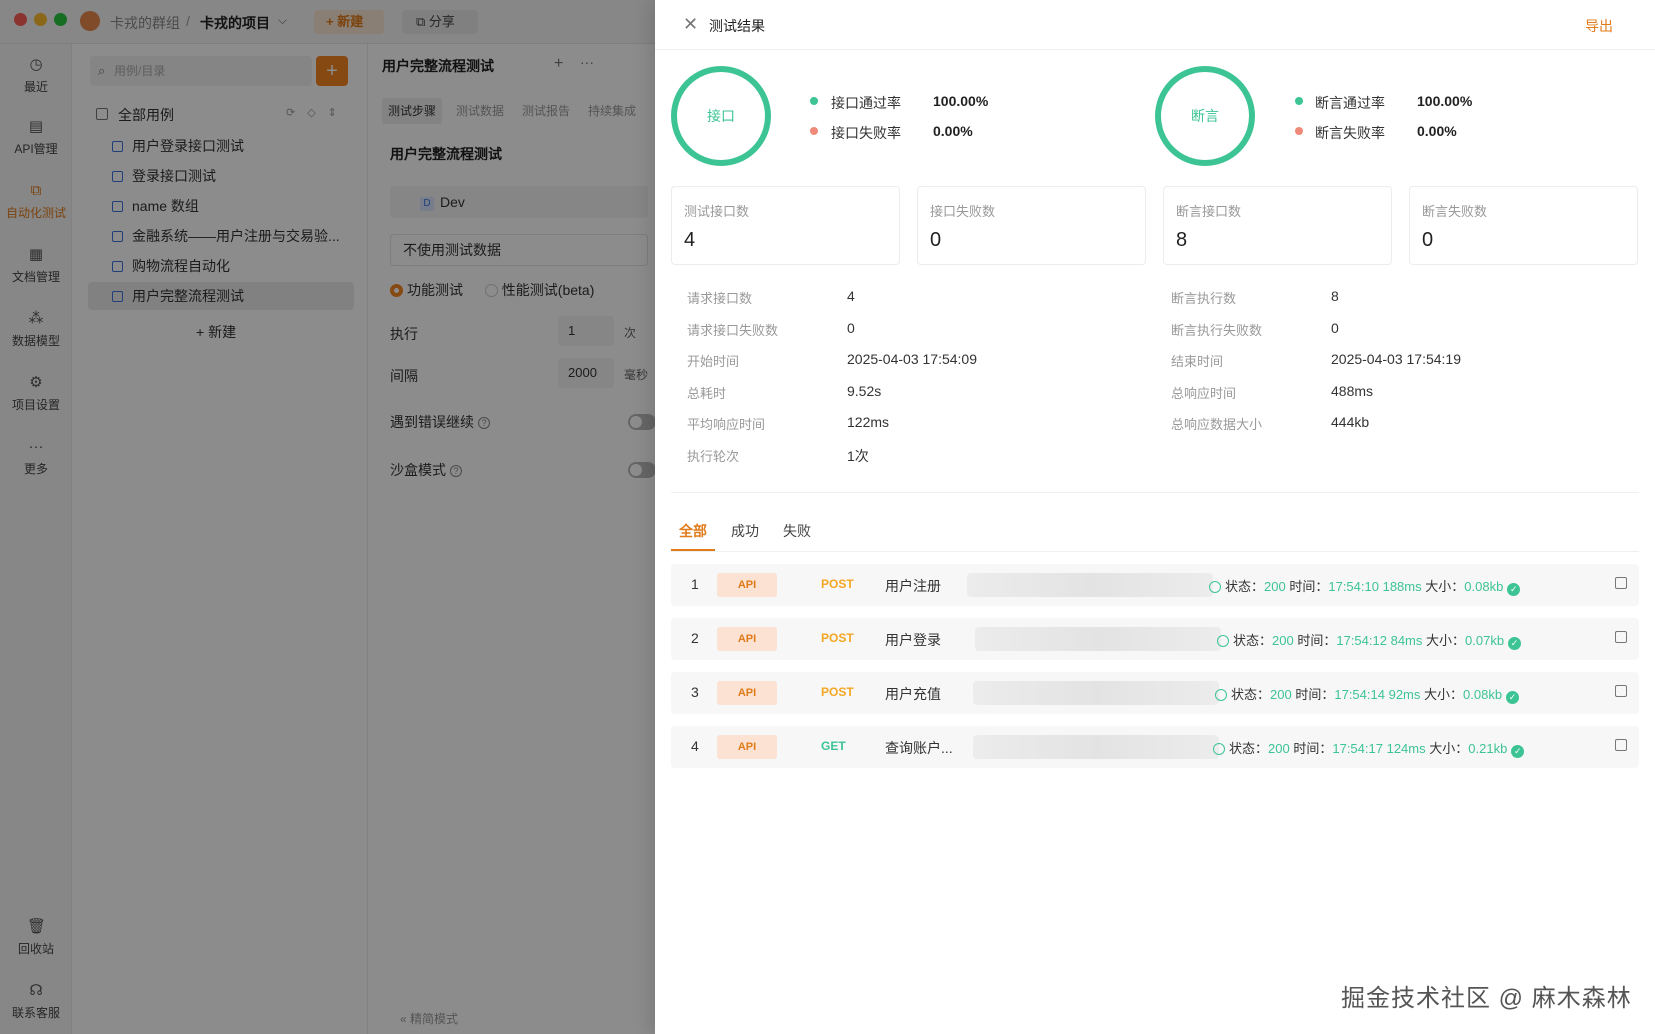 The width and height of the screenshot is (1655, 1034). What do you see at coordinates (1488, 748) in the screenshot?
I see `size-value: 0.21kb` at bounding box center [1488, 748].